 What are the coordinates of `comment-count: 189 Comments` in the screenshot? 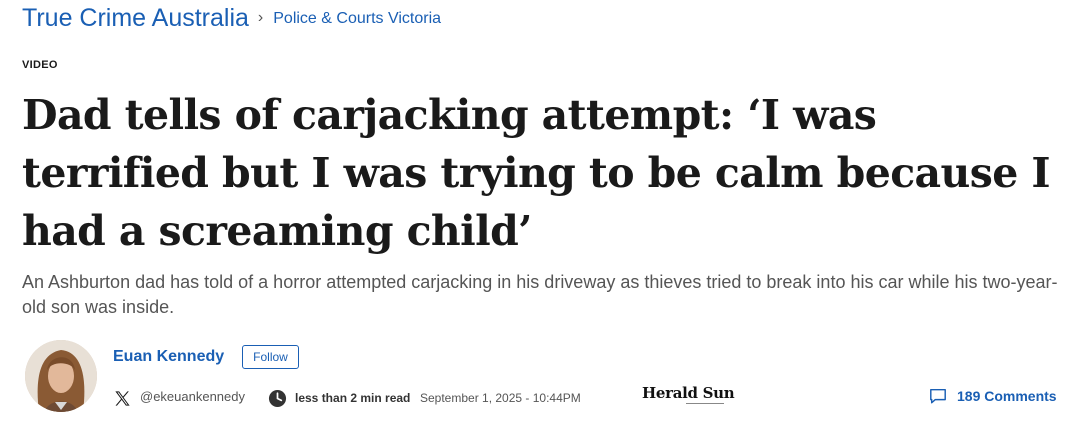 It's located at (1007, 396).